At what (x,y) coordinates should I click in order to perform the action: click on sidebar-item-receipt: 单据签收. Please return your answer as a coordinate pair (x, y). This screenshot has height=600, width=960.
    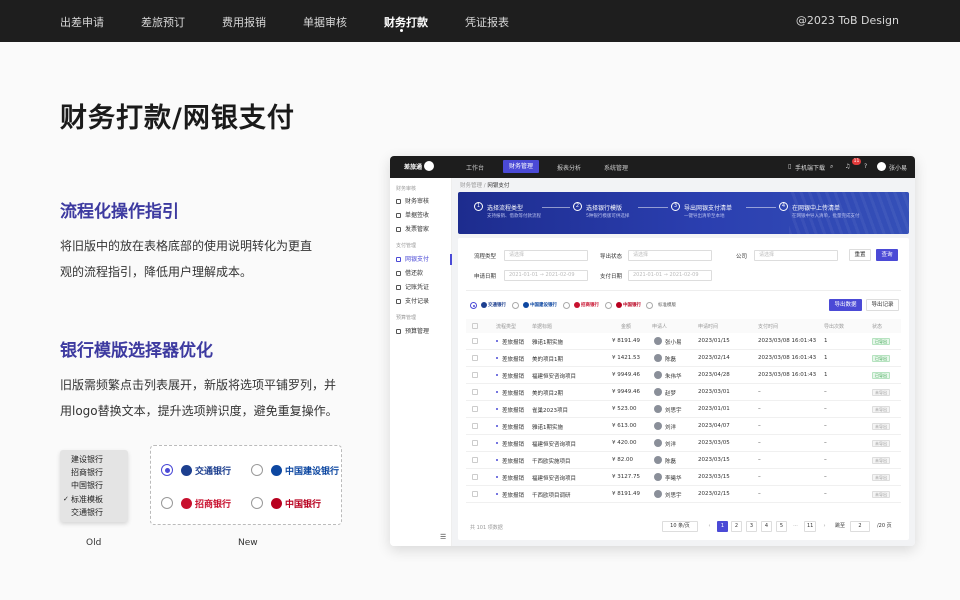
    Looking at the image, I should click on (424, 215).